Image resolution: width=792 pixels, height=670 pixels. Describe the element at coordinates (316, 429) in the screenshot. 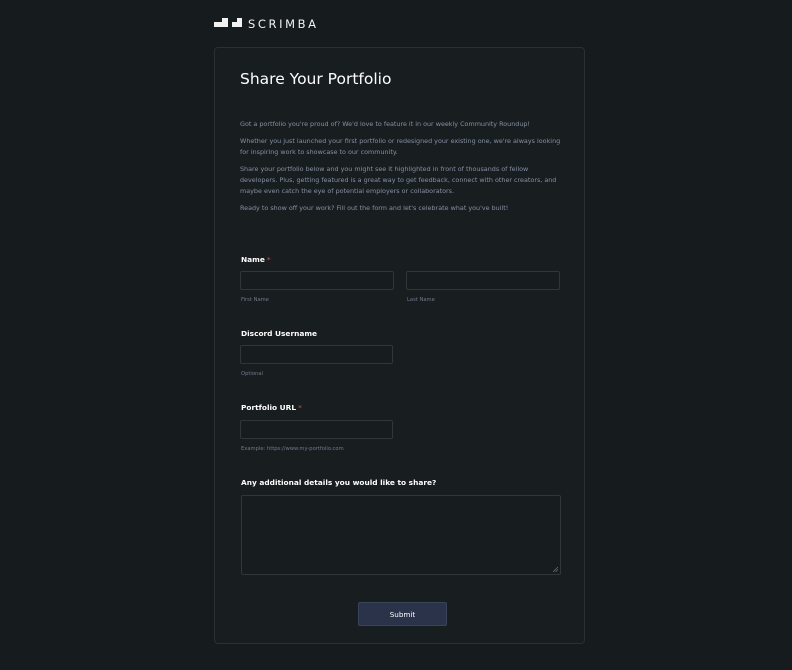

I see `portfolio-url-input` at that location.